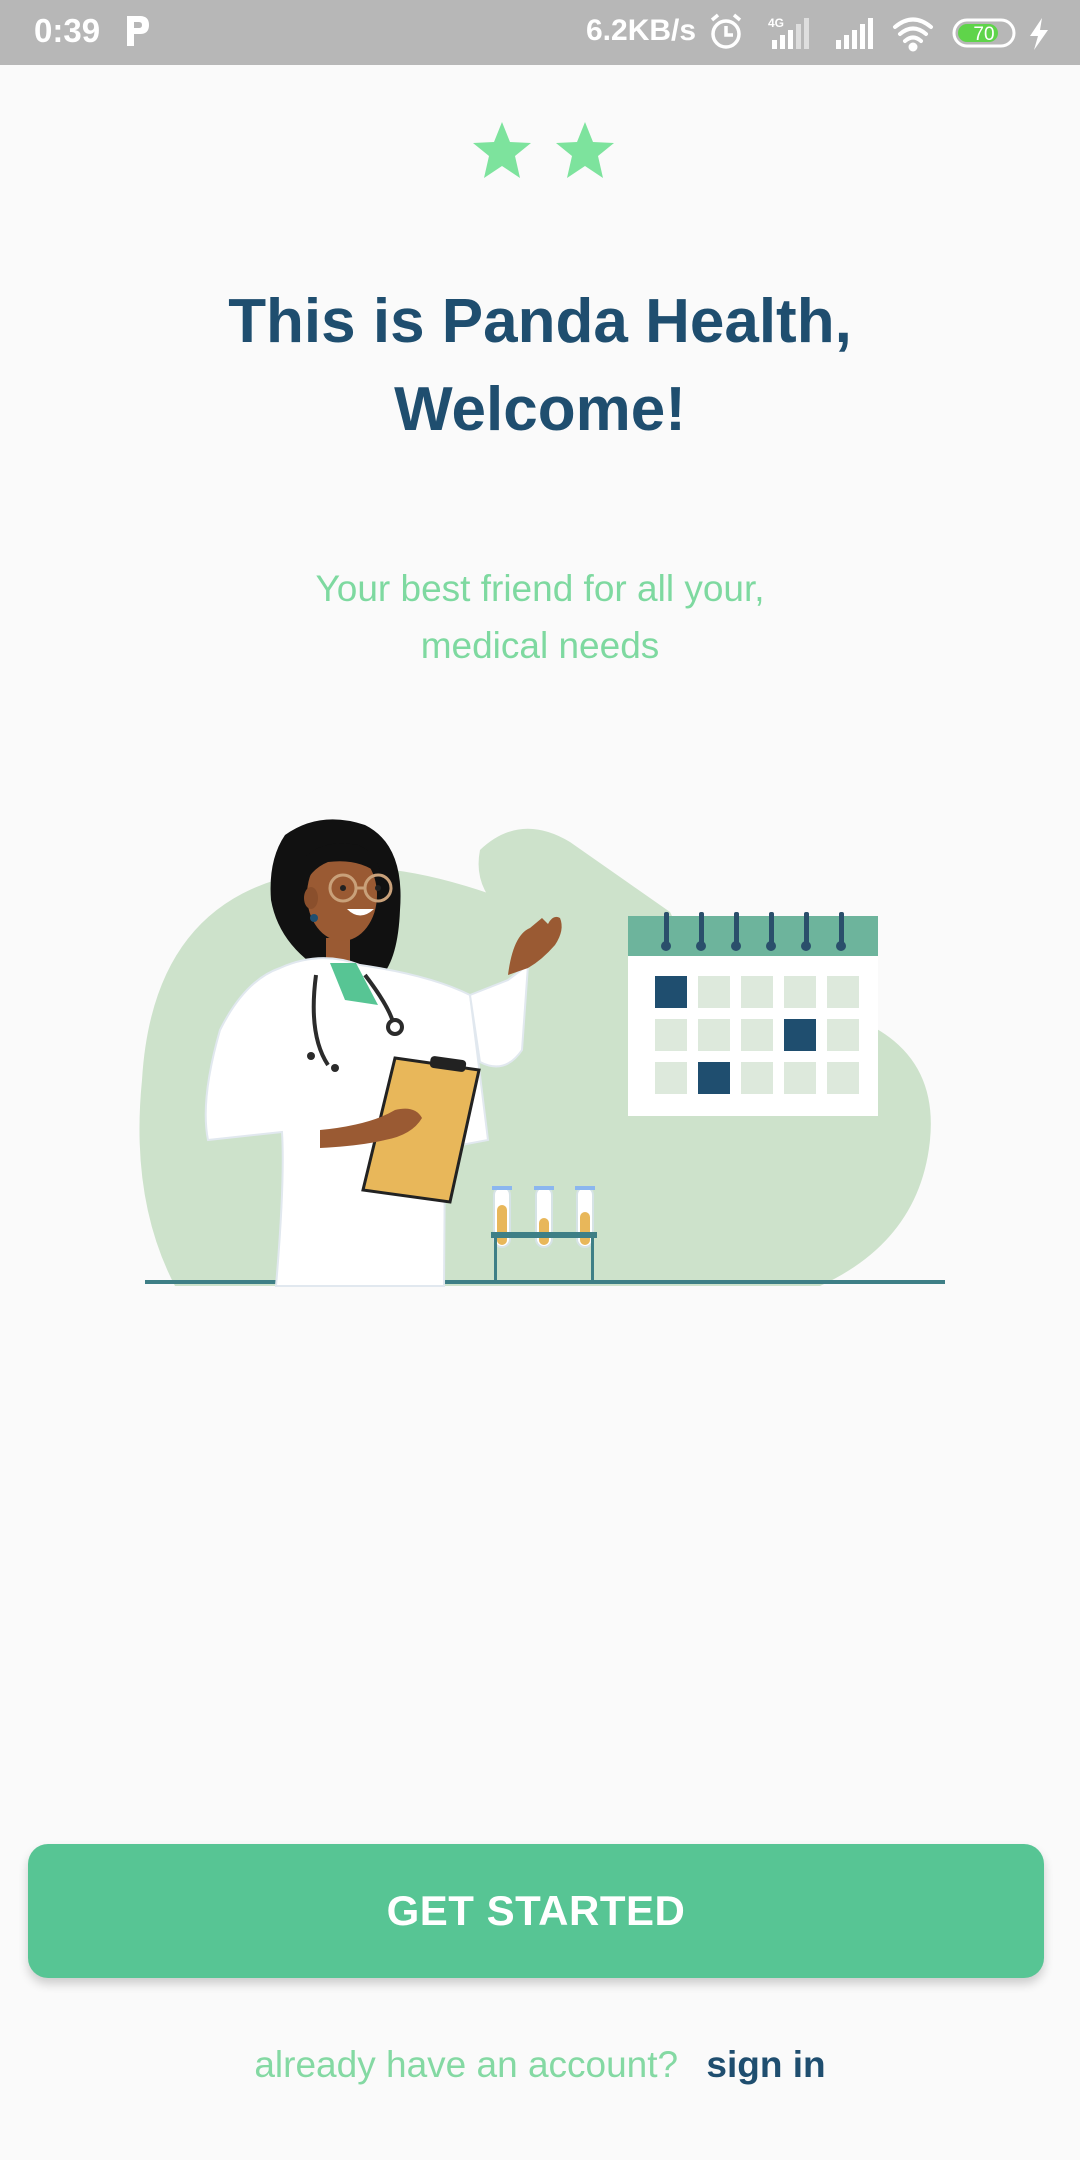 The height and width of the screenshot is (2160, 1080). I want to click on signin-prompt: already have an account?, so click(466, 2064).